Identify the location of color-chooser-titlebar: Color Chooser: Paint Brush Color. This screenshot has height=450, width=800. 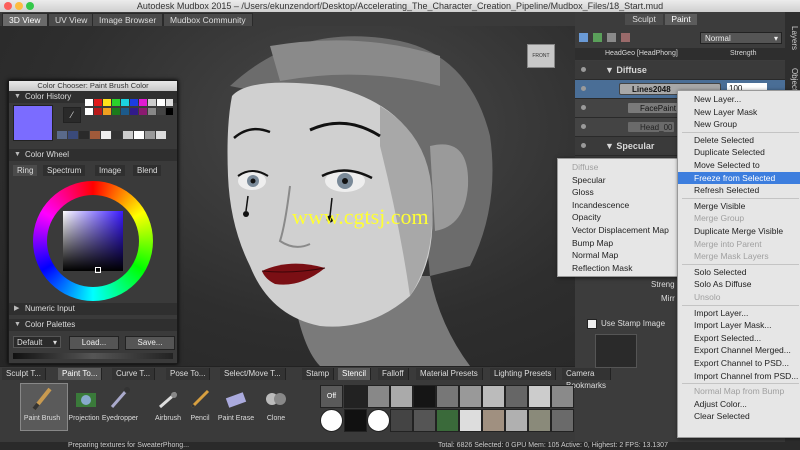
(93, 86).